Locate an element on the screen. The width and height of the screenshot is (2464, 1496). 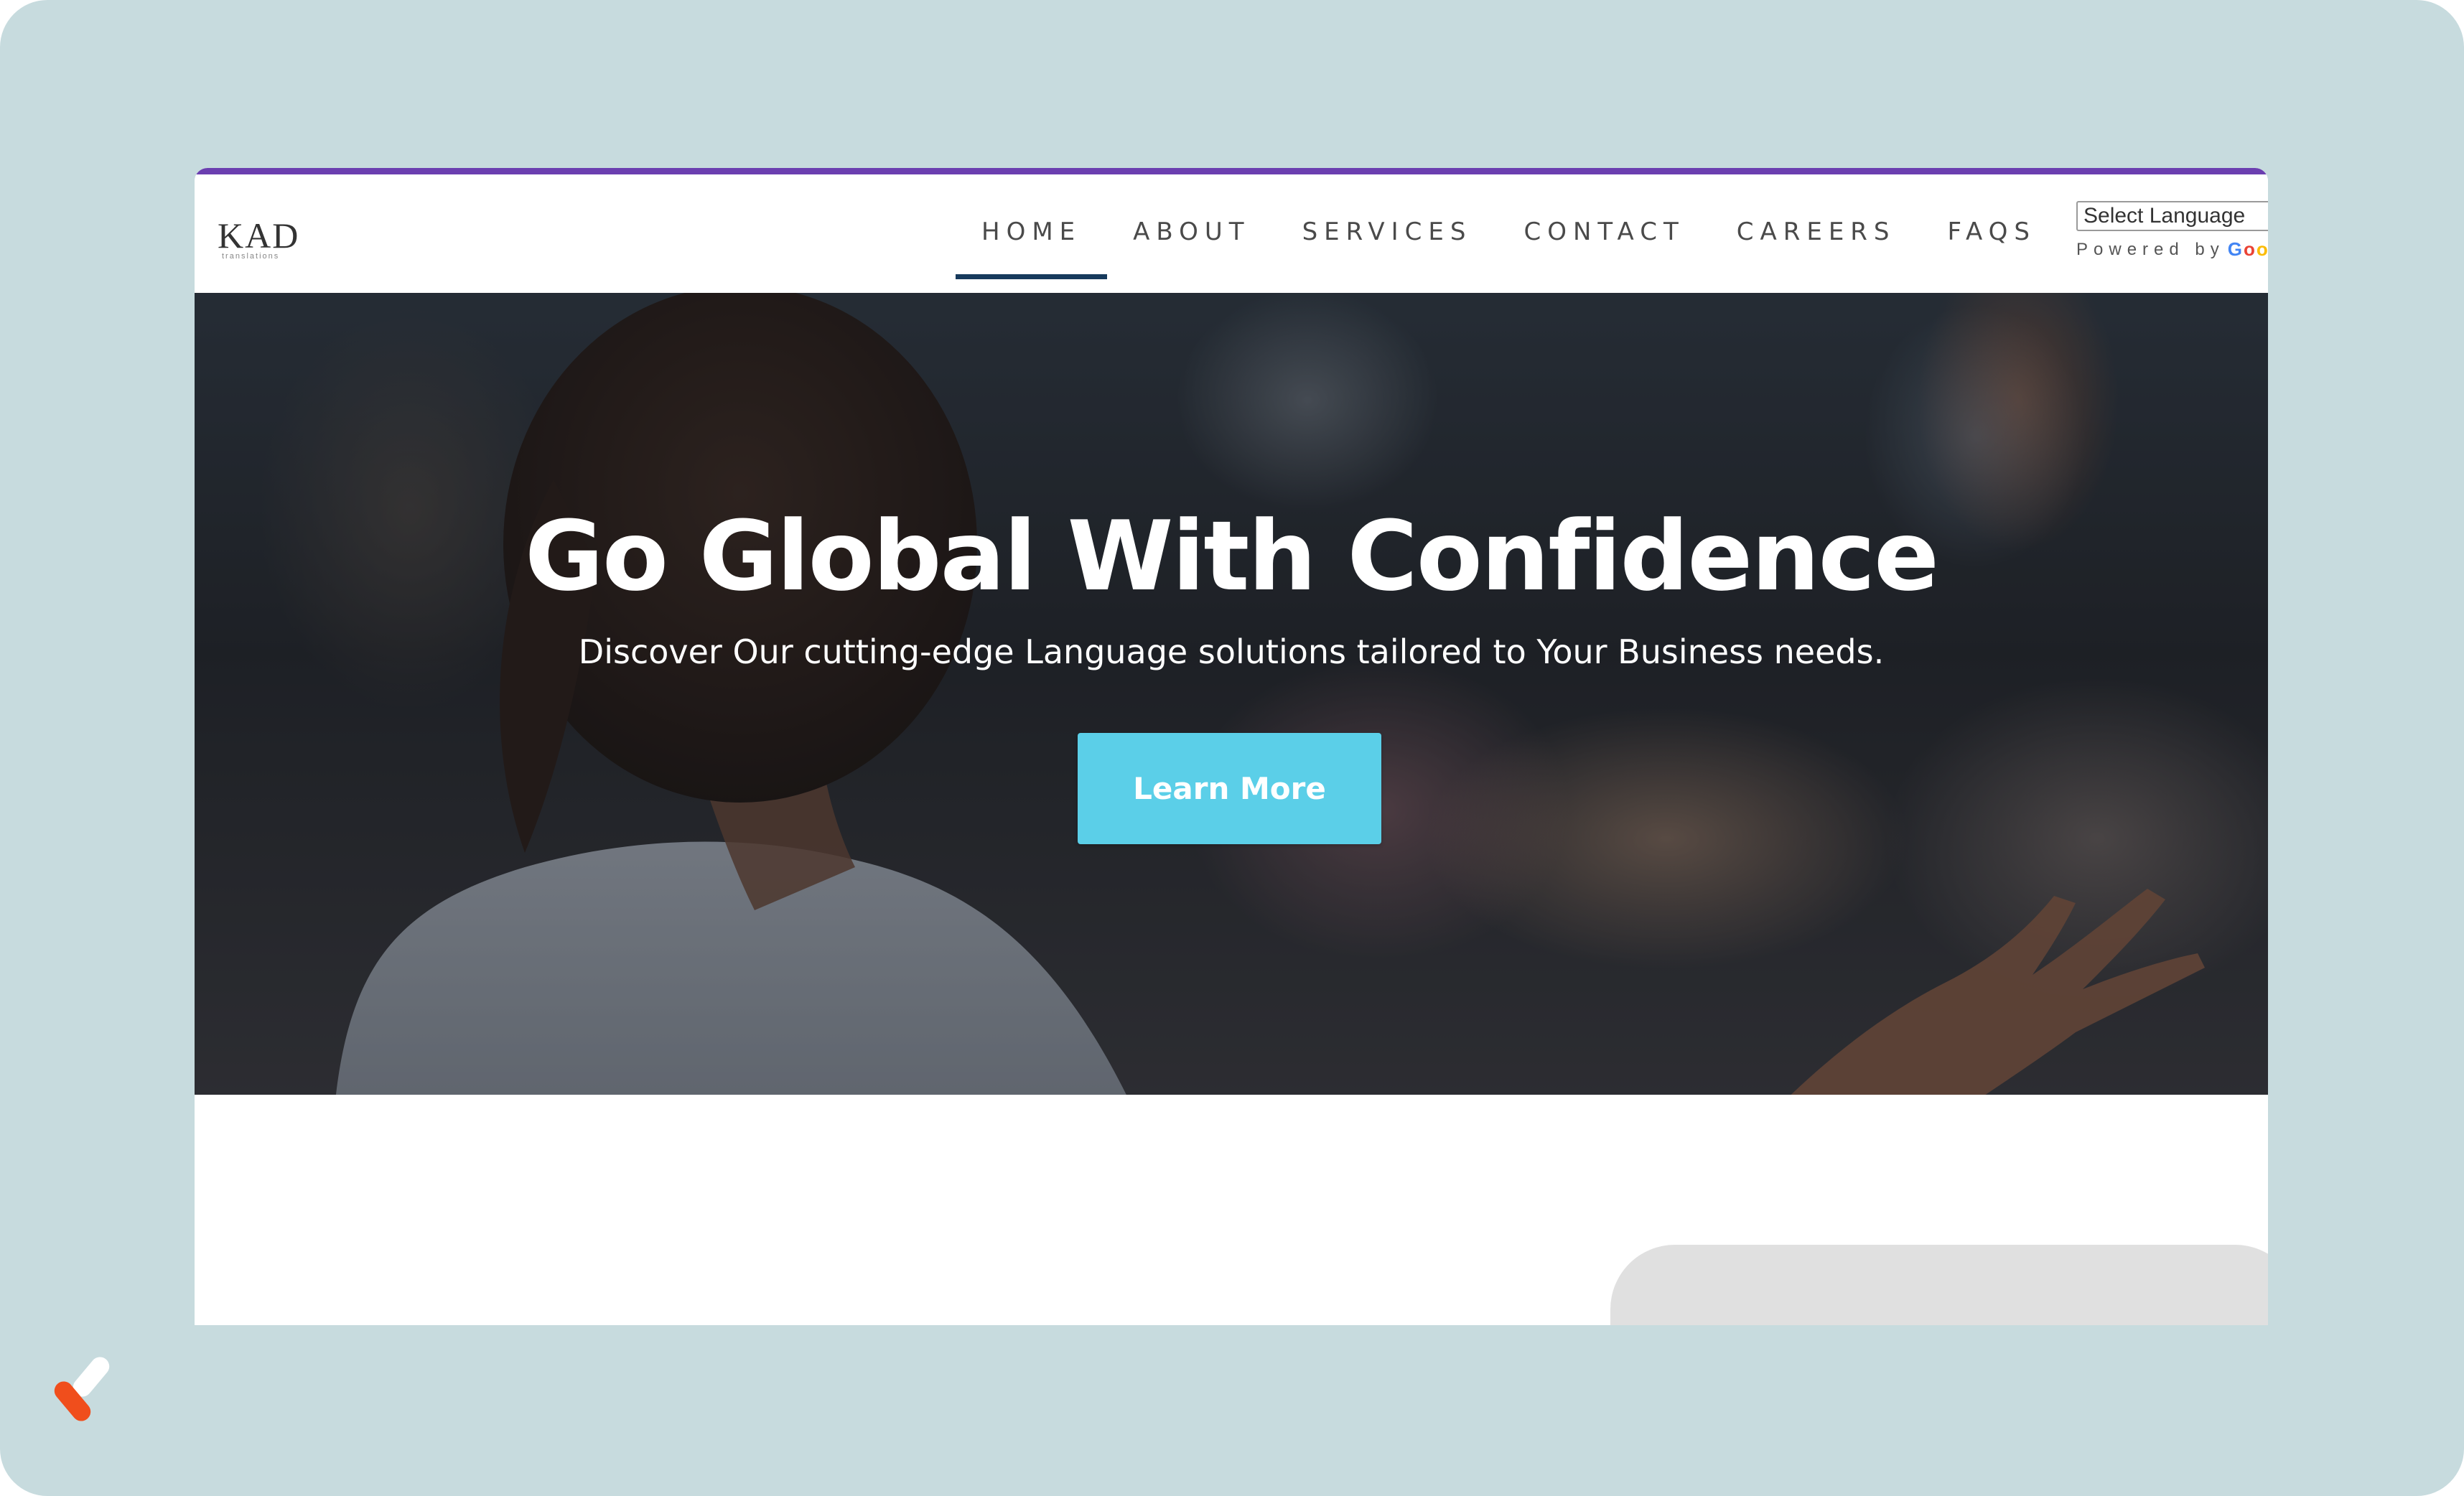
google-translate-widget: Select Language Powered by Google is located at coordinates (2172, 231).